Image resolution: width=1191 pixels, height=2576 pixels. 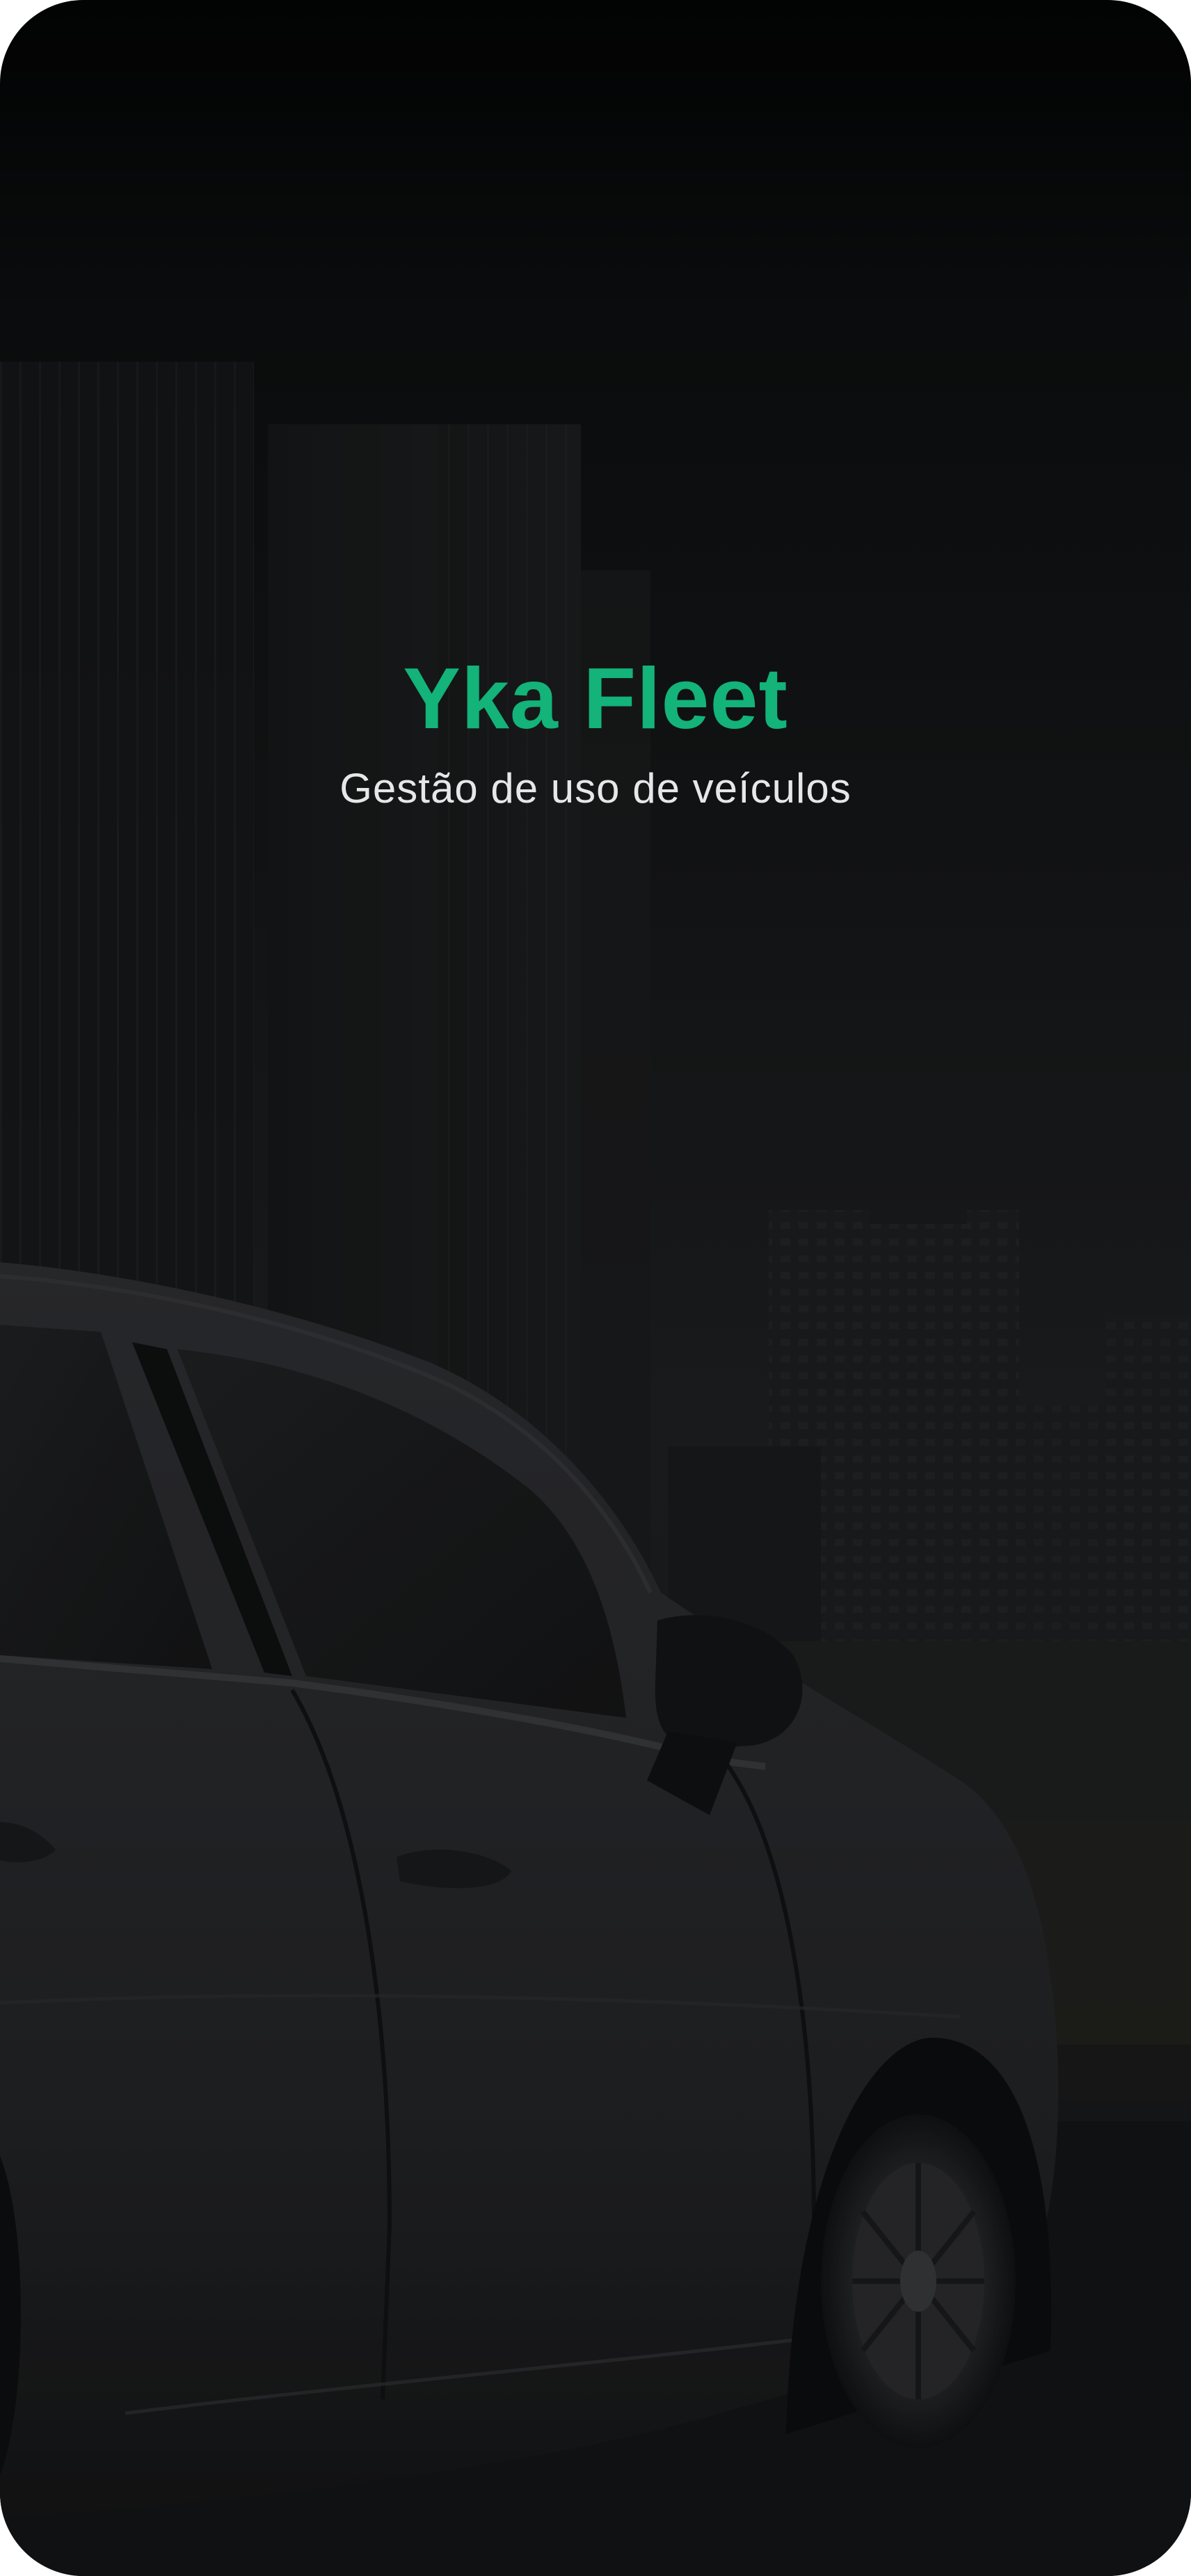 I want to click on app-title: Yka Fleet, so click(x=595, y=699).